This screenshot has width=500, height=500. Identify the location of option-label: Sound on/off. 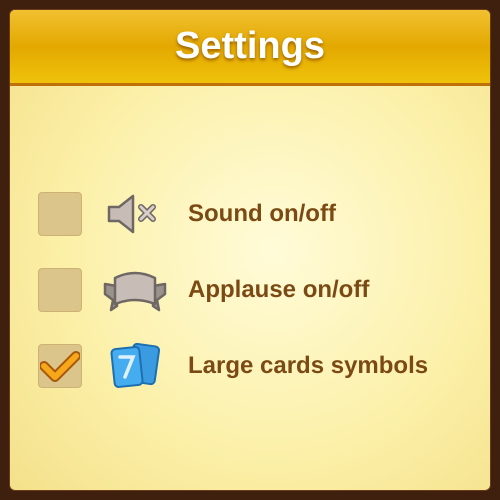
(262, 214).